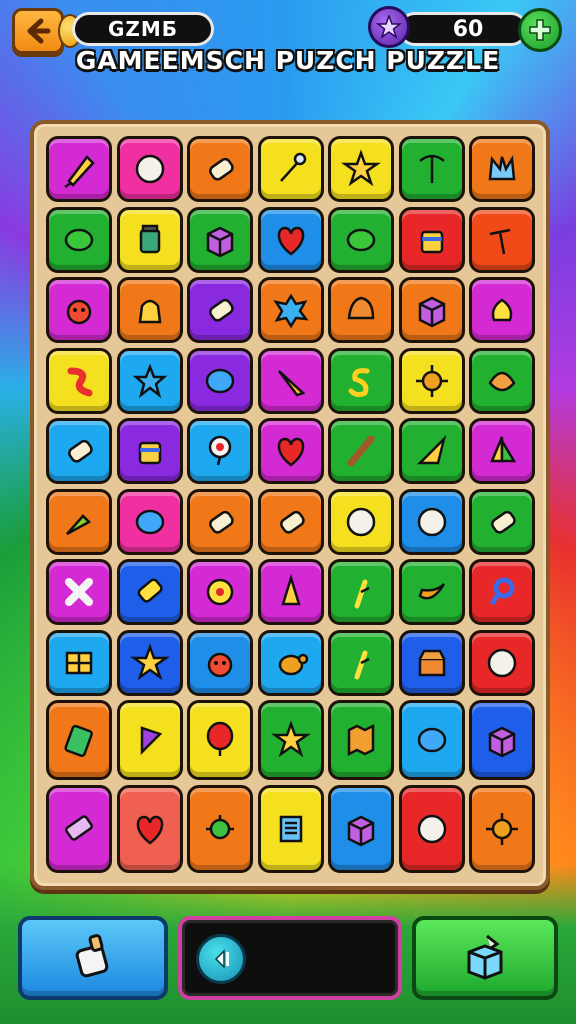 Image resolution: width=576 pixels, height=1024 pixels. Describe the element at coordinates (293, 664) in the screenshot. I see `turtle-icon` at that location.